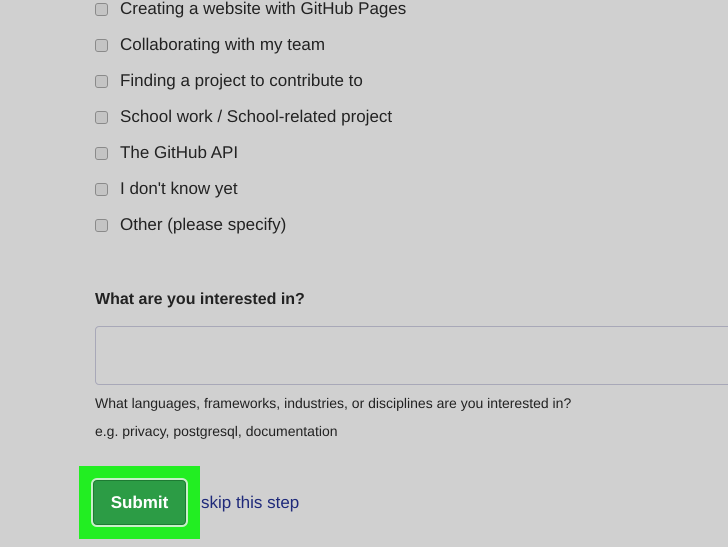 The width and height of the screenshot is (728, 547). What do you see at coordinates (250, 503) in the screenshot?
I see `skip-link: skip this step` at bounding box center [250, 503].